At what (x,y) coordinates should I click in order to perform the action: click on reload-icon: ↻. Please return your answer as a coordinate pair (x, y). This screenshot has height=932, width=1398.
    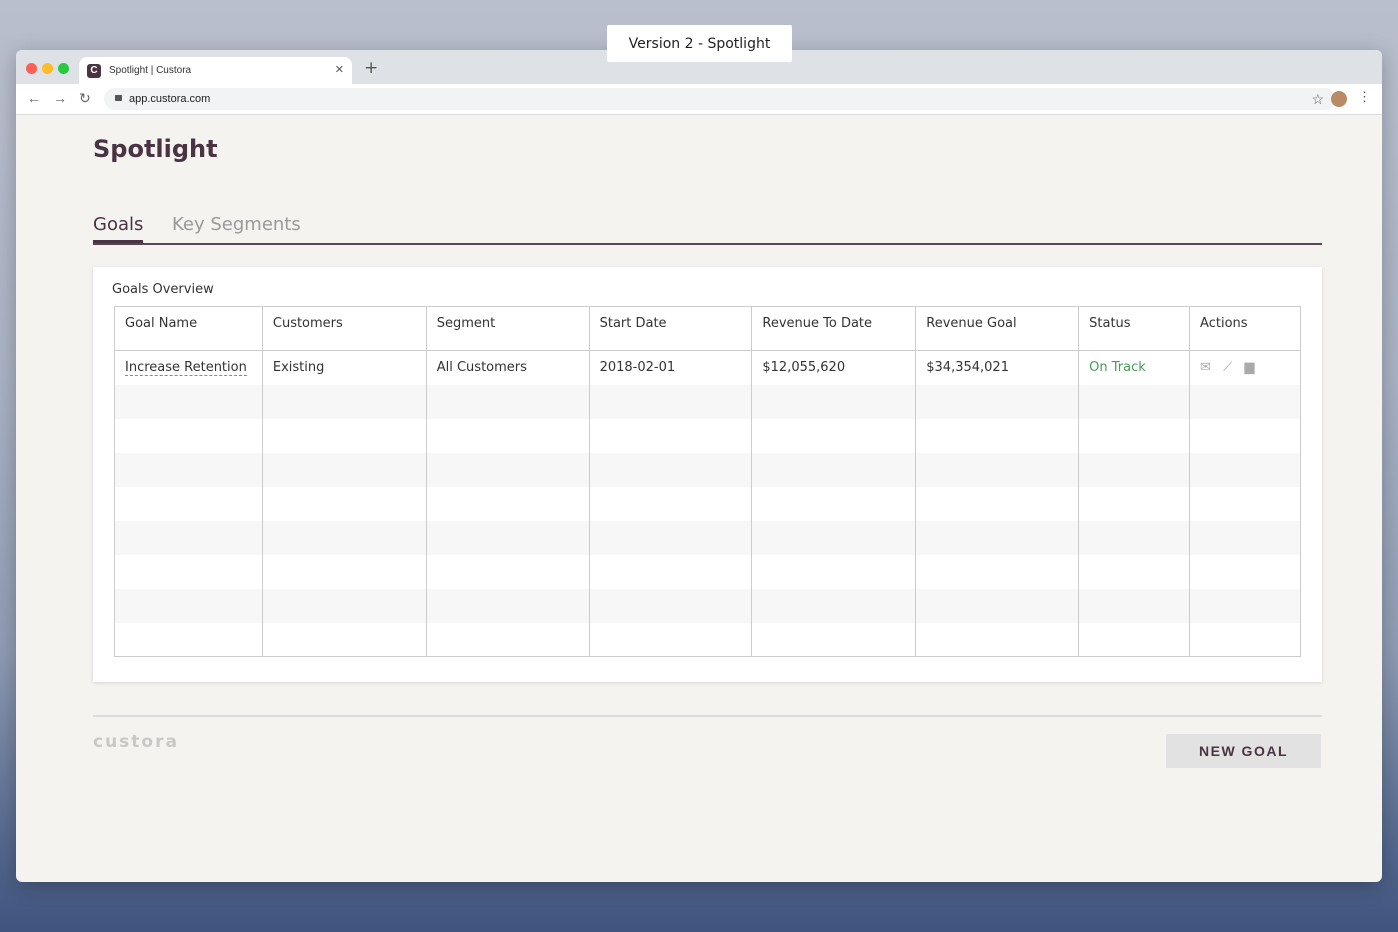
    Looking at the image, I should click on (85, 98).